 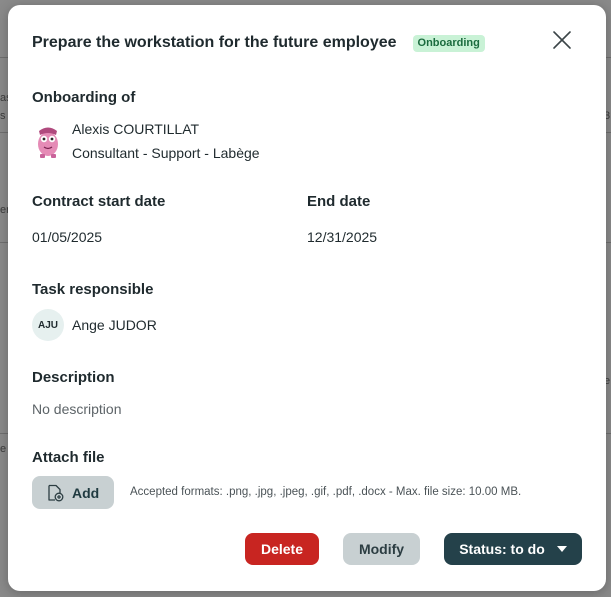 What do you see at coordinates (48, 142) in the screenshot?
I see `employee-avatar` at bounding box center [48, 142].